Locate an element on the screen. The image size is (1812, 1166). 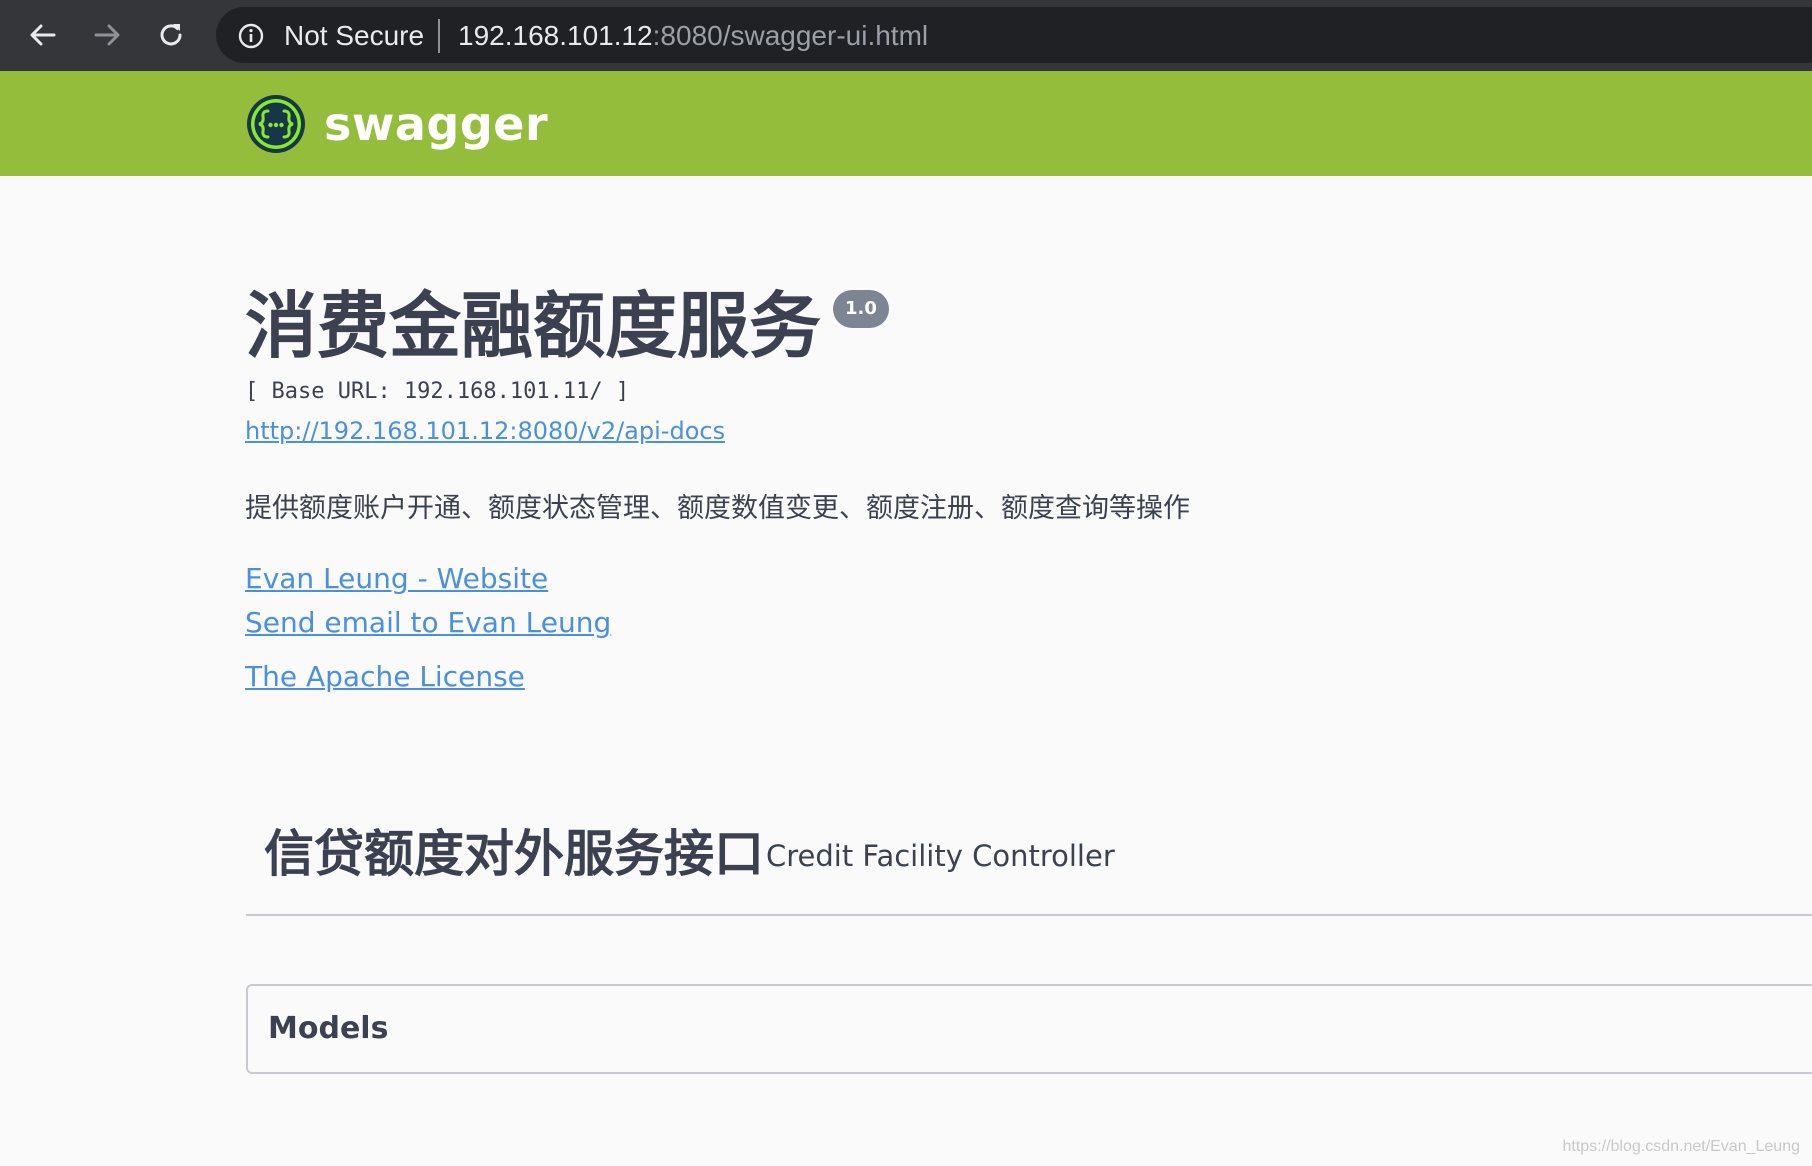
controller-name: 信贷额度对外服务接口 is located at coordinates (514, 854).